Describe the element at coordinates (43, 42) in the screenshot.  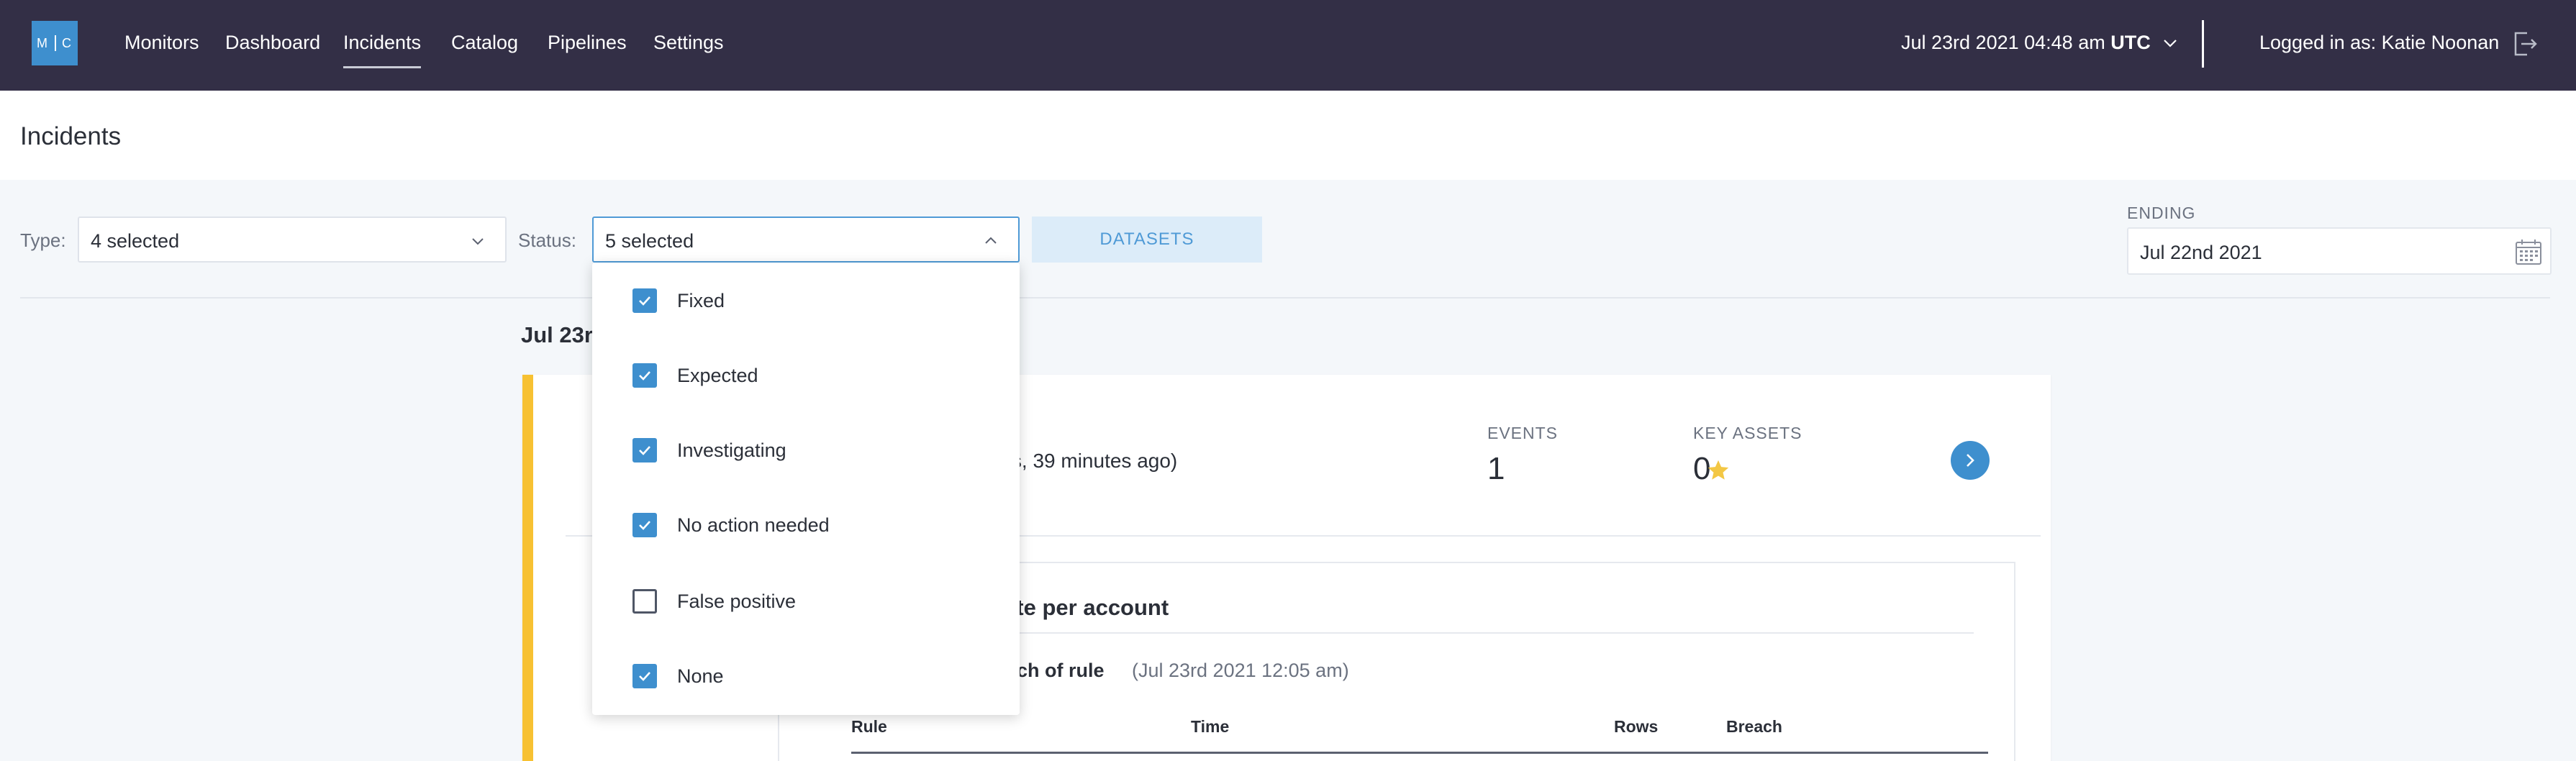
I see `logo-letter-m: M` at that location.